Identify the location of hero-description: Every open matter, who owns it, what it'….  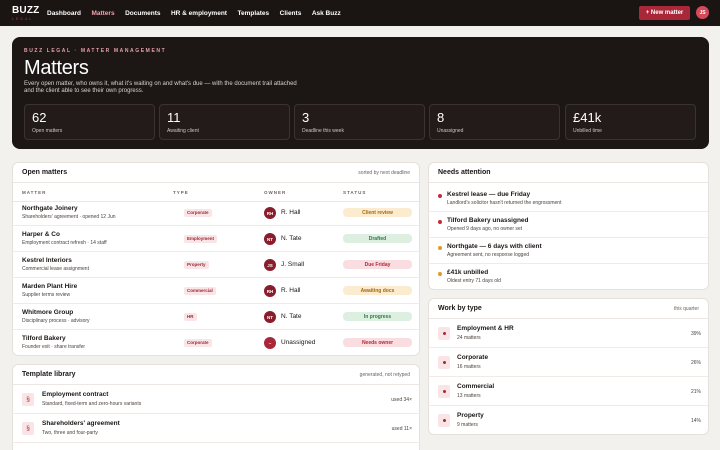
(160, 87).